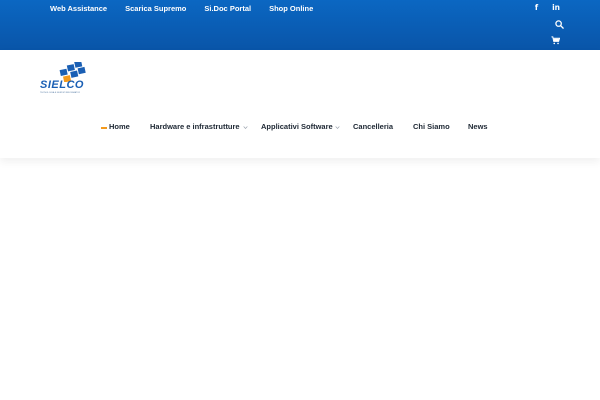  Describe the element at coordinates (60, 93) in the screenshot. I see `logo-tagline: TECNOLOGIA E SERVIZI INFORMATICI` at that location.